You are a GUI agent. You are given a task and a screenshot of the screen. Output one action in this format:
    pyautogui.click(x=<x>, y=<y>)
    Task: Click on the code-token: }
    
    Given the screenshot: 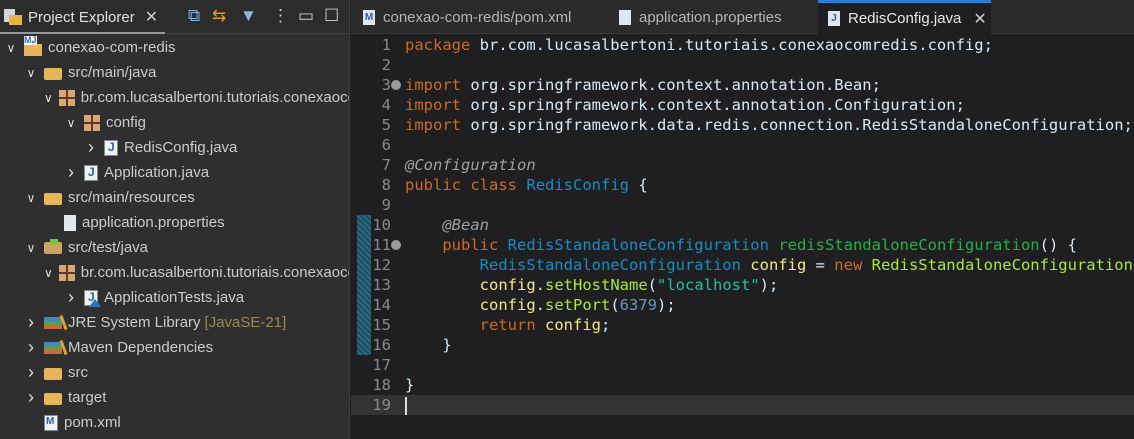 What is the action you would take?
    pyautogui.click(x=410, y=385)
    